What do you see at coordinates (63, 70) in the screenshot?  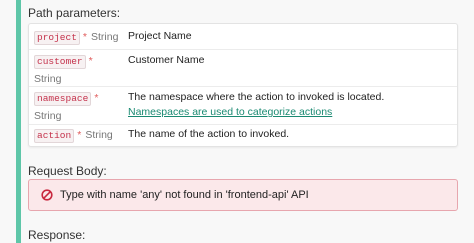 I see `param-meta: customer * String` at bounding box center [63, 70].